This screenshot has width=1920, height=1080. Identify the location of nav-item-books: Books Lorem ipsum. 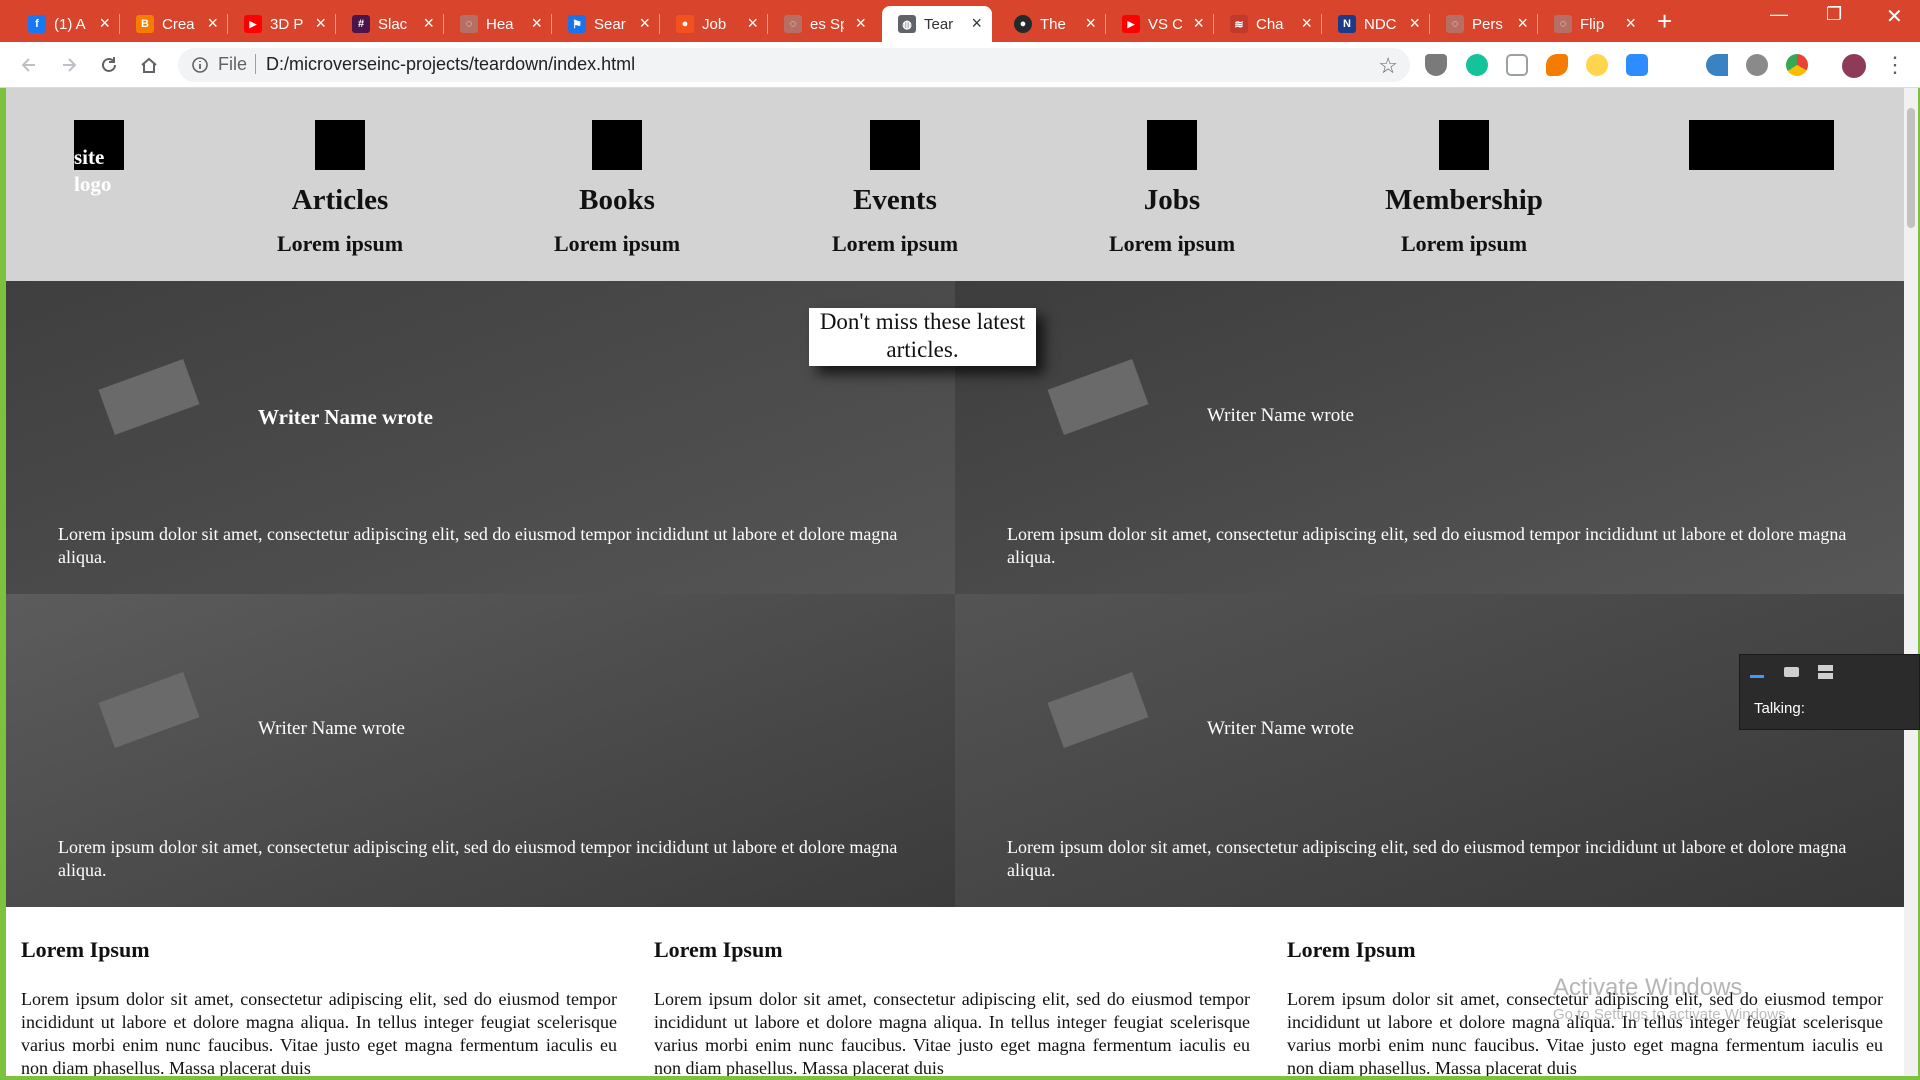
(617, 188).